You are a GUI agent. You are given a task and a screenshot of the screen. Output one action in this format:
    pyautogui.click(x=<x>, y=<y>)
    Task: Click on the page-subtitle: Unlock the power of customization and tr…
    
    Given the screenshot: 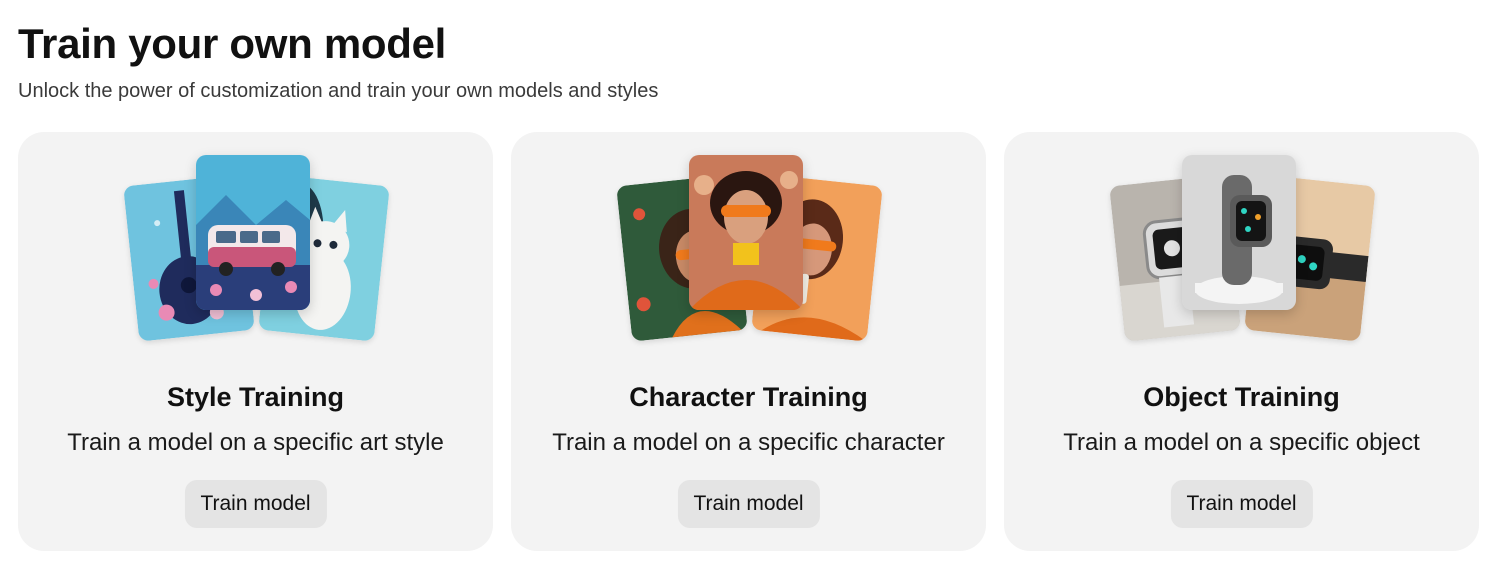 What is the action you would take?
    pyautogui.click(x=338, y=91)
    